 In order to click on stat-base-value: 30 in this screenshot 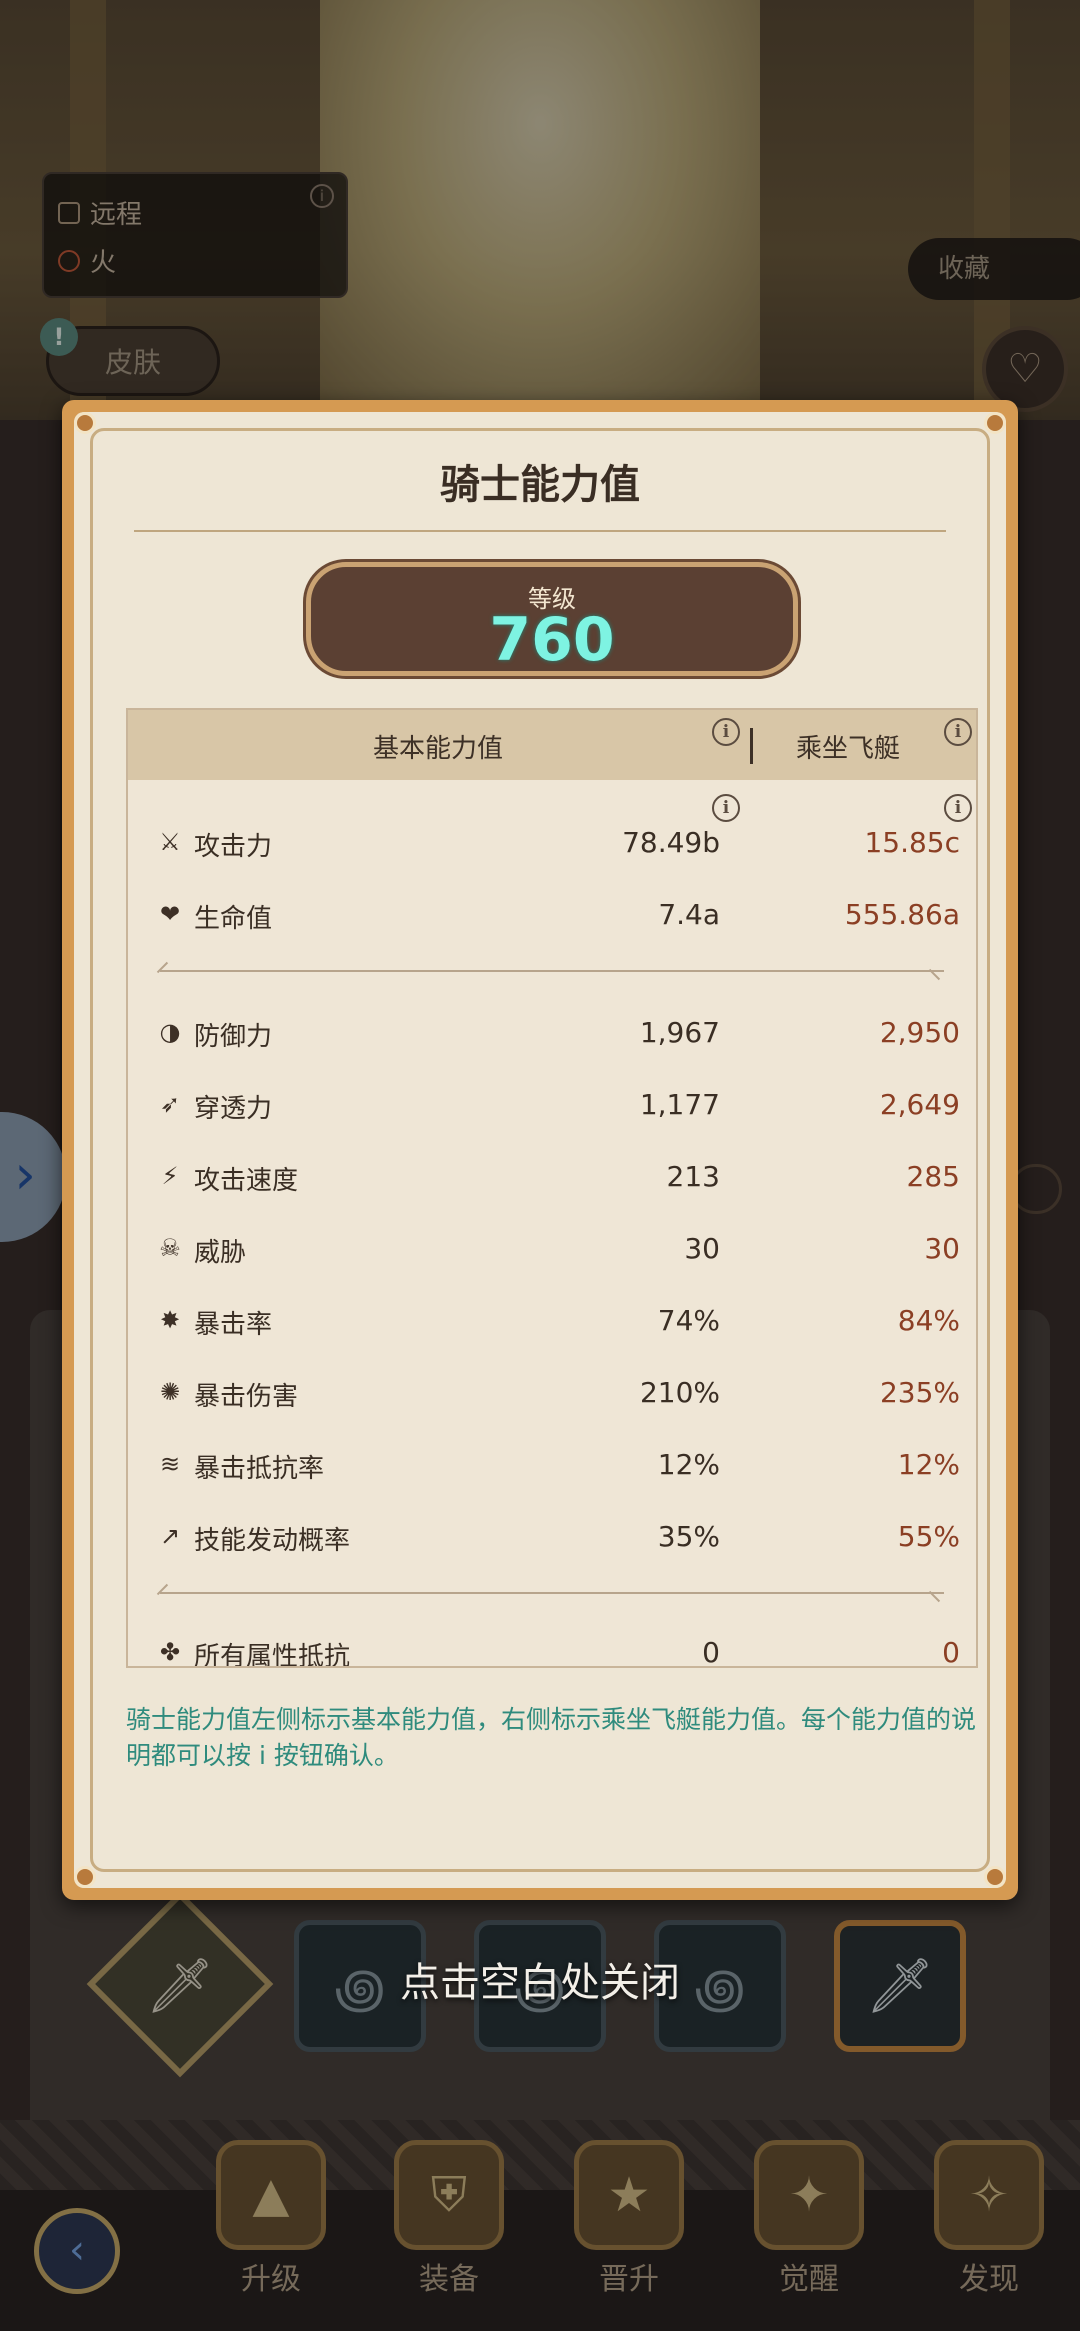, I will do `click(702, 1248)`.